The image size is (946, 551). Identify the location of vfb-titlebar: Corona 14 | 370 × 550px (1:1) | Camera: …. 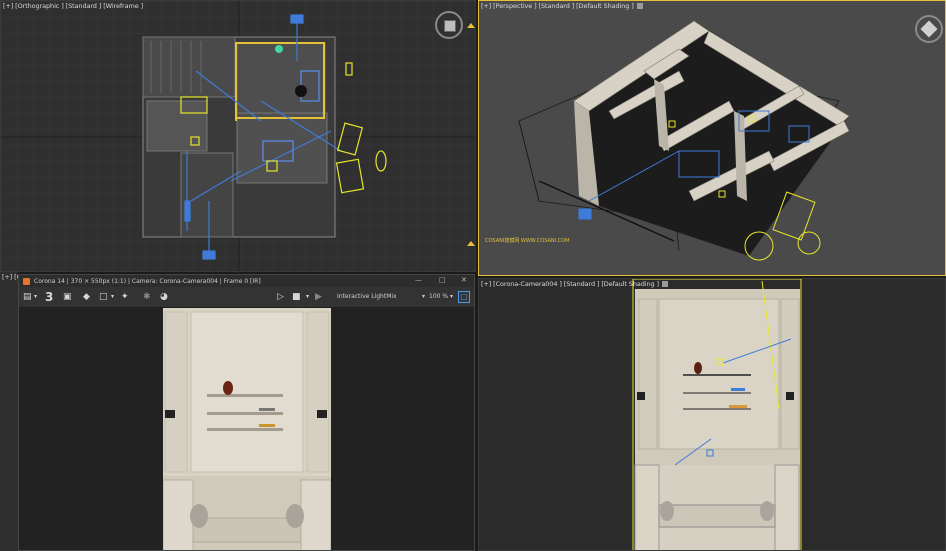
(246, 281).